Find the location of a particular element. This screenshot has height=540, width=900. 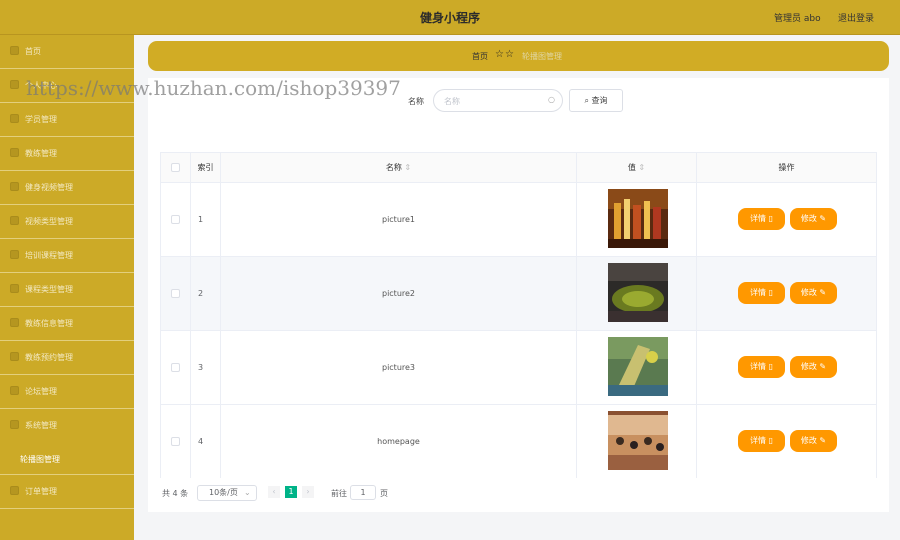

sidebar-item-forum: 论坛管理 is located at coordinates (67, 392).